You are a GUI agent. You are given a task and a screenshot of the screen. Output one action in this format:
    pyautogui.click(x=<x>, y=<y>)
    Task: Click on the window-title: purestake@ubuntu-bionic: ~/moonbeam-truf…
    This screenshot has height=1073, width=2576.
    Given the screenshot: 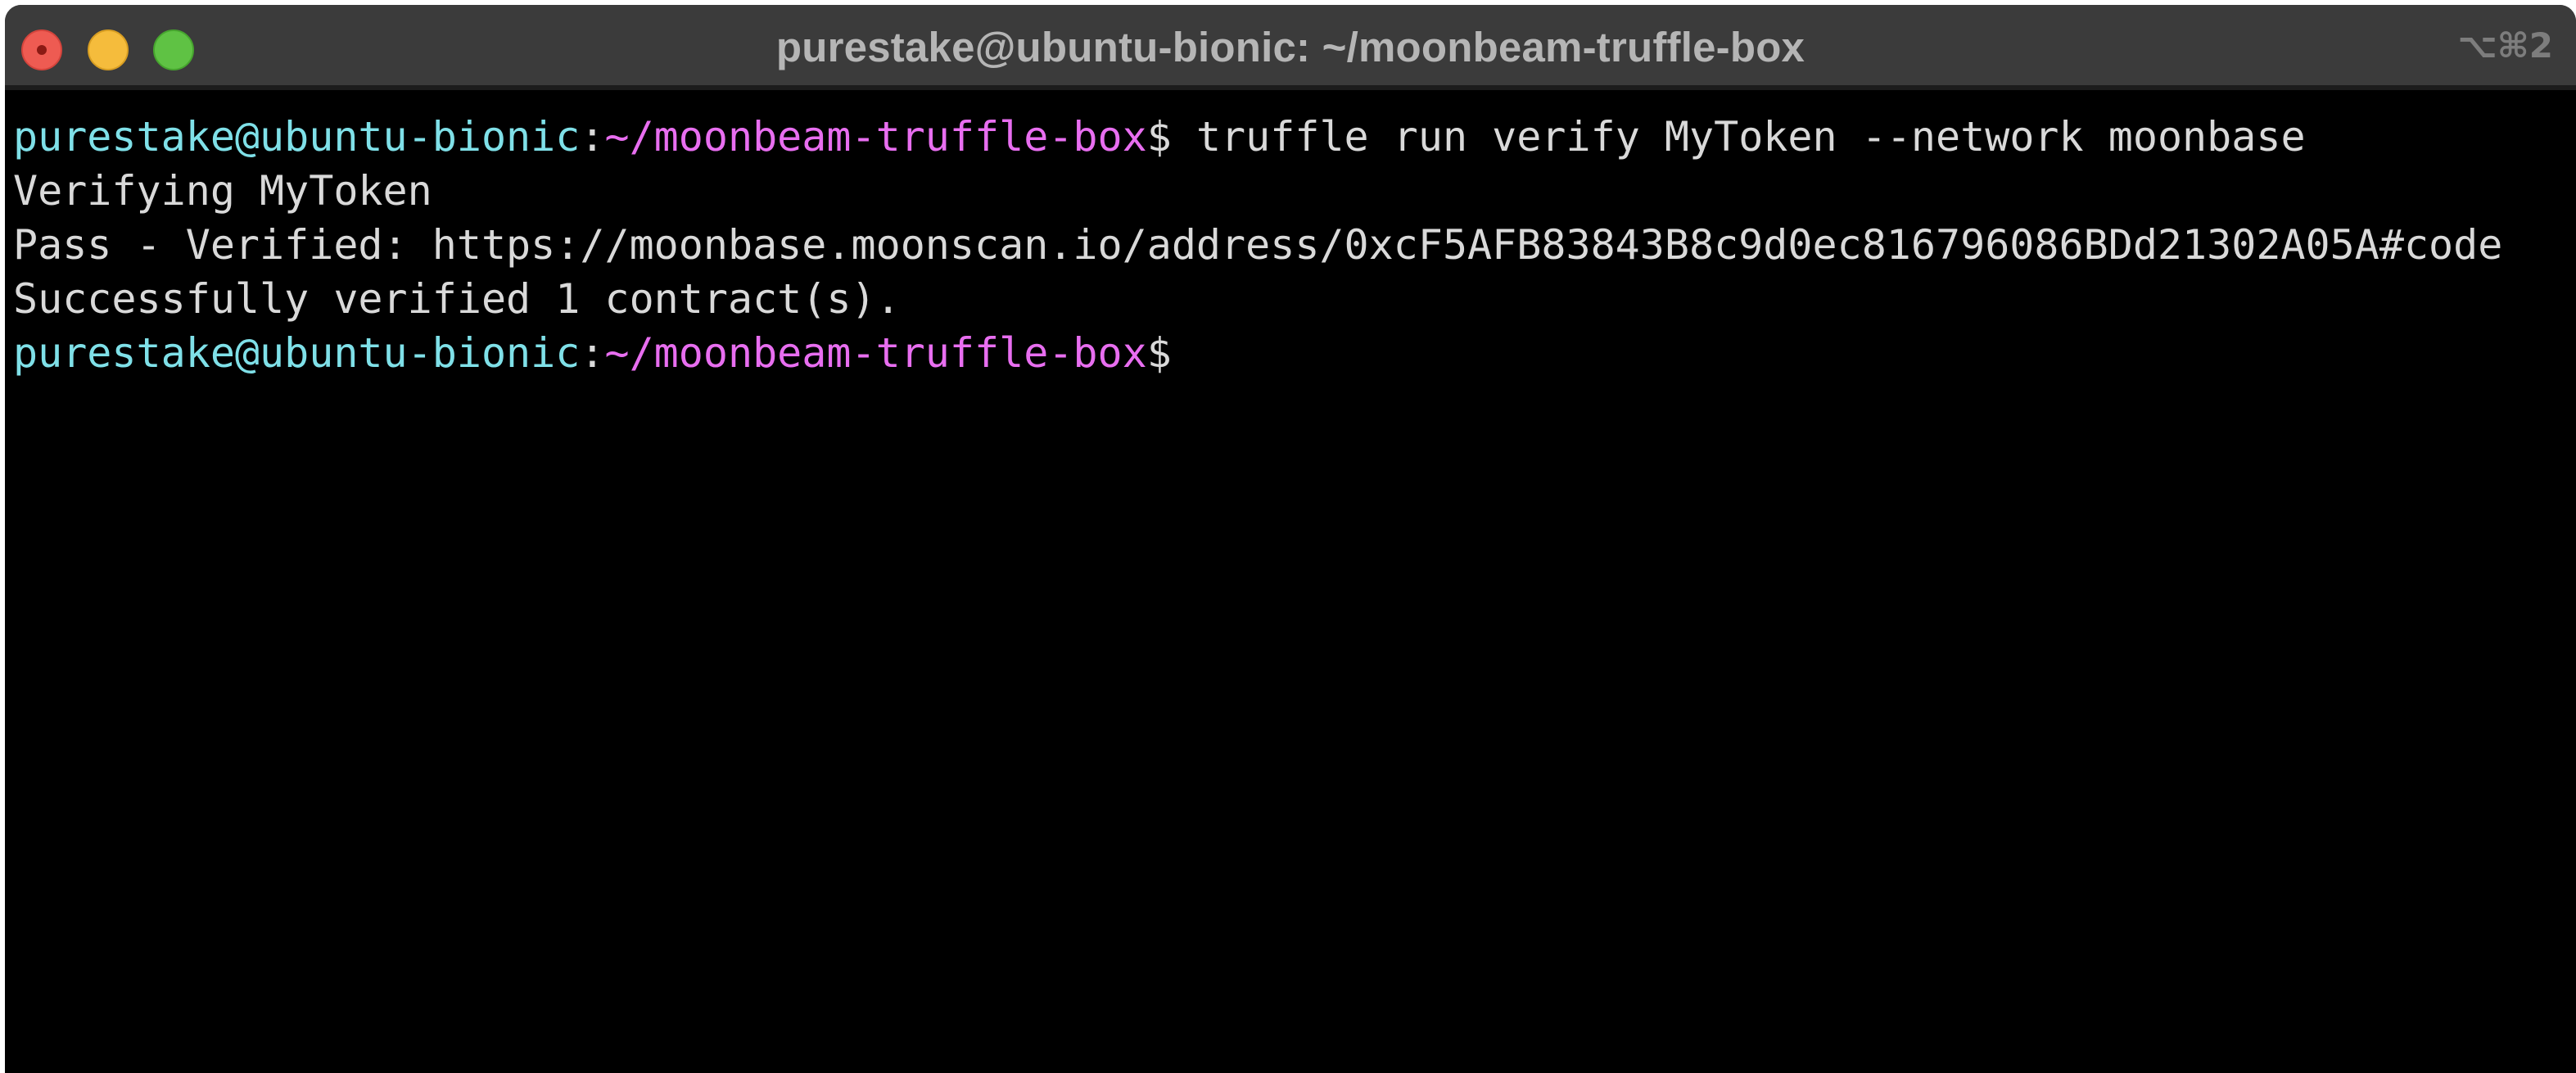 What is the action you would take?
    pyautogui.click(x=1290, y=47)
    